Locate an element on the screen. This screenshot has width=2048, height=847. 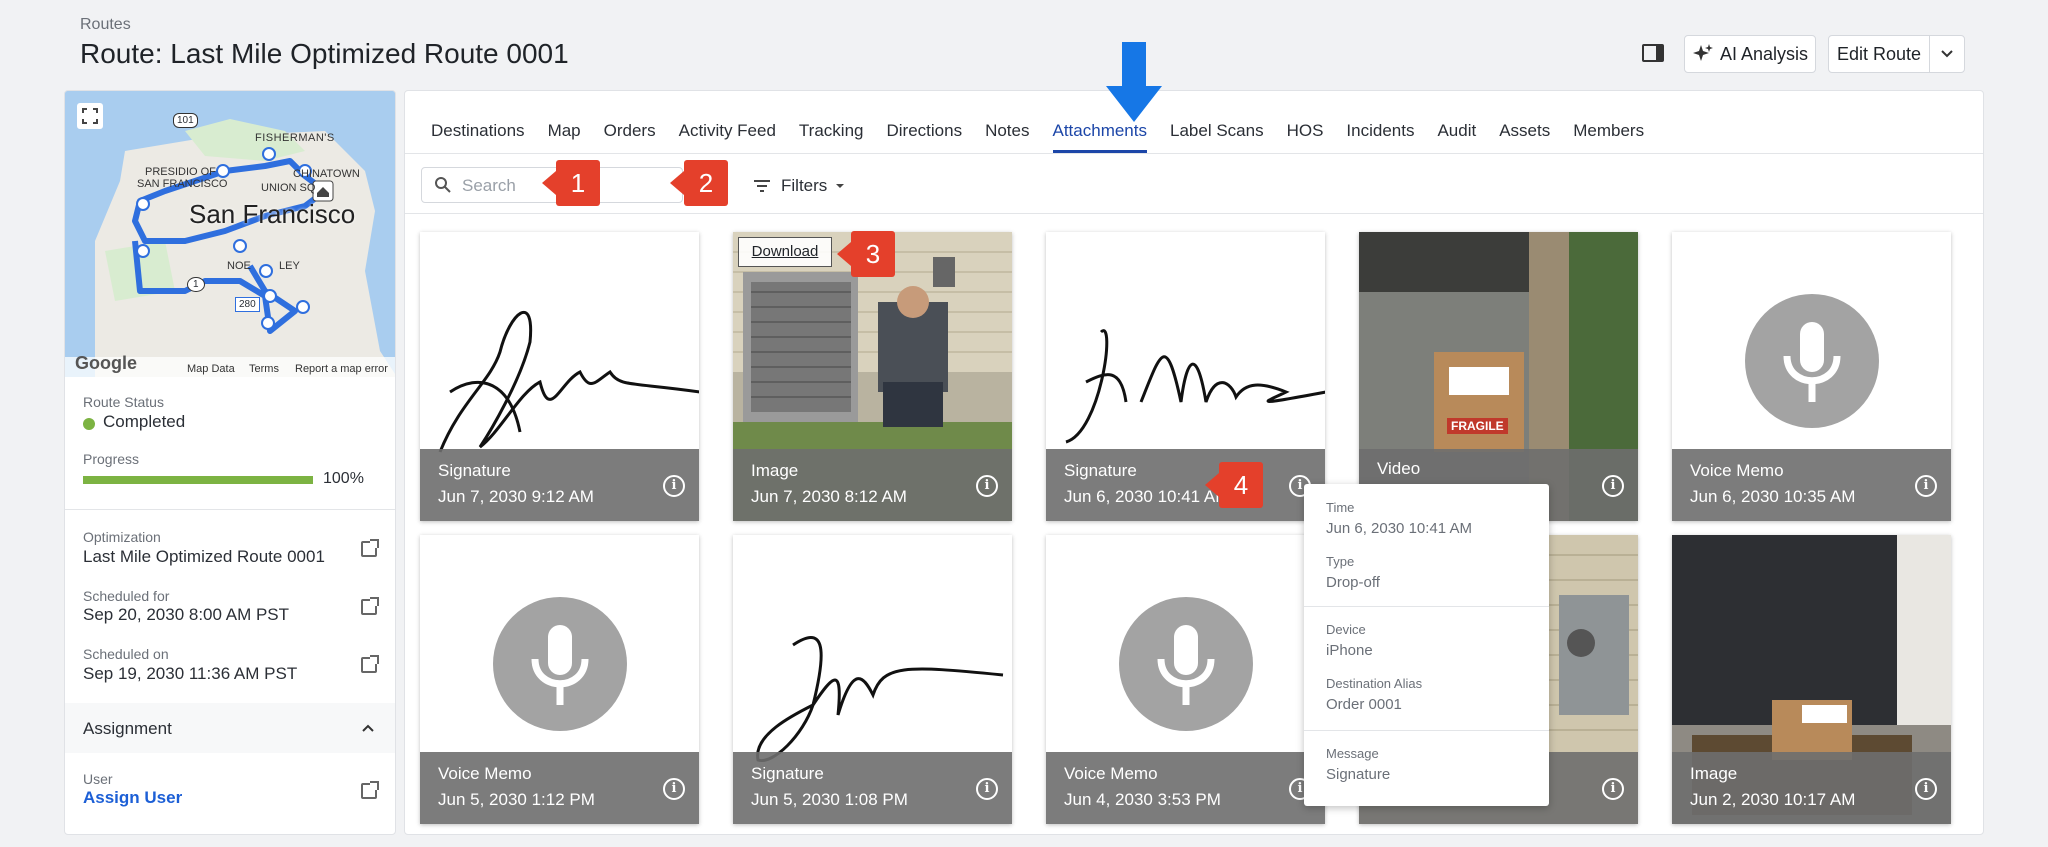
tab-map: Map is located at coordinates (564, 137).